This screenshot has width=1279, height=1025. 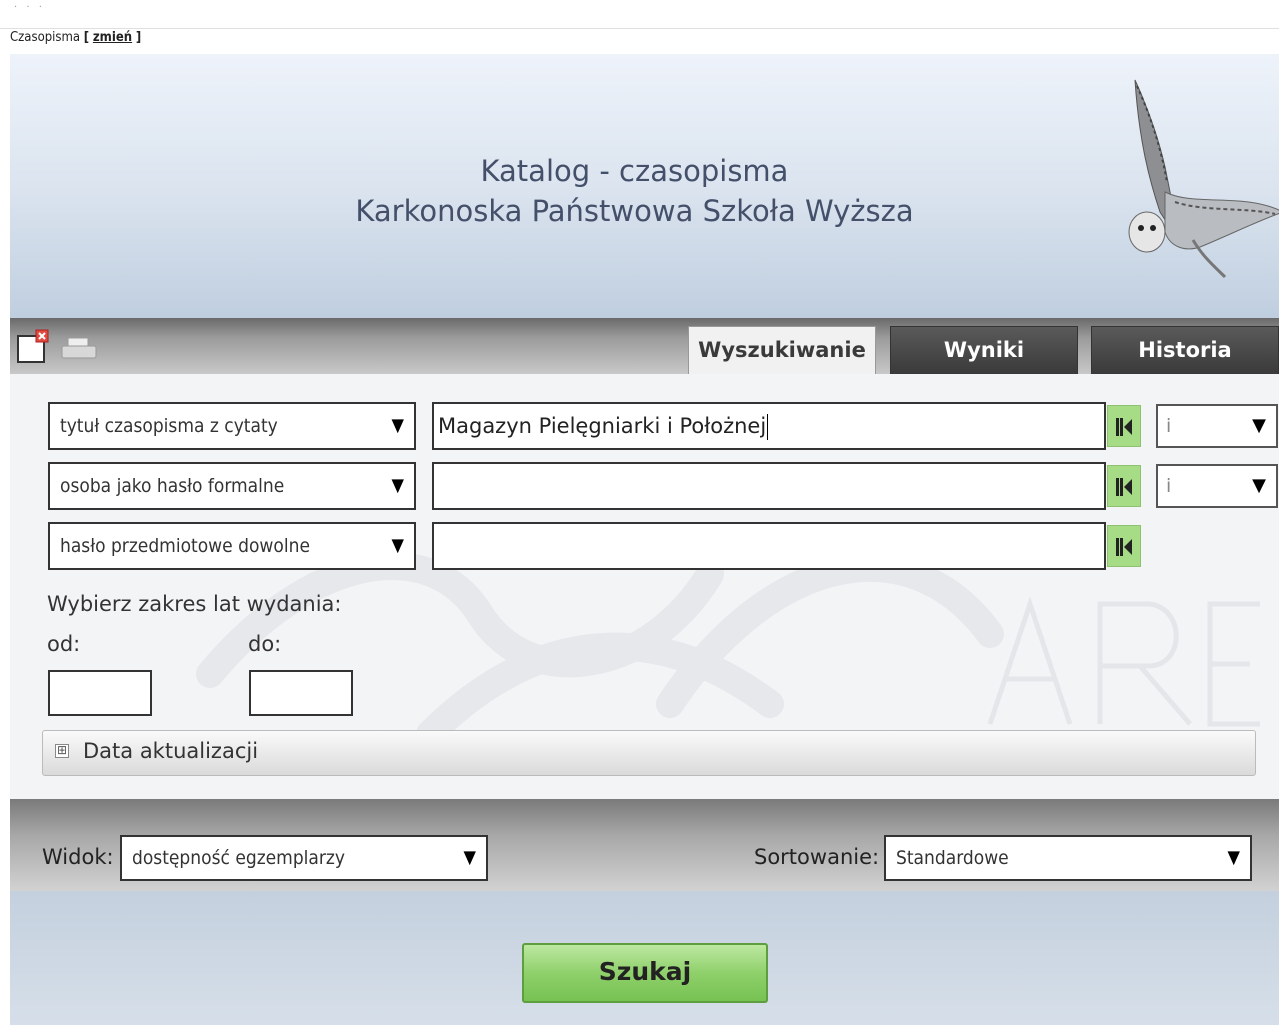 I want to click on institution-name: Karkonoska Państwowa Szkoła Wyższa, so click(x=634, y=211).